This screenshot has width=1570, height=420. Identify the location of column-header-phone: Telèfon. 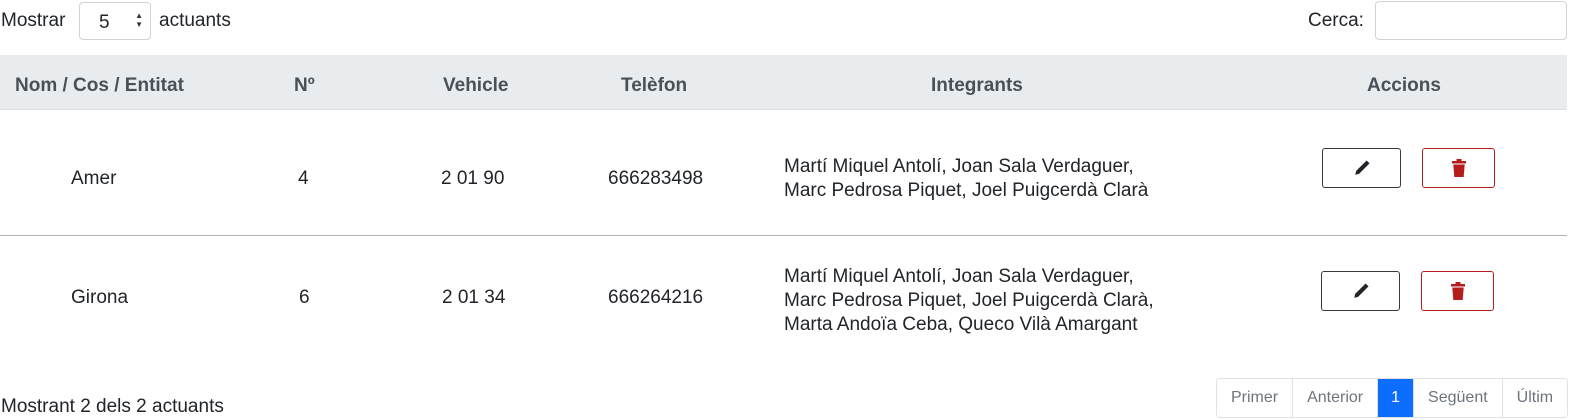
(654, 86).